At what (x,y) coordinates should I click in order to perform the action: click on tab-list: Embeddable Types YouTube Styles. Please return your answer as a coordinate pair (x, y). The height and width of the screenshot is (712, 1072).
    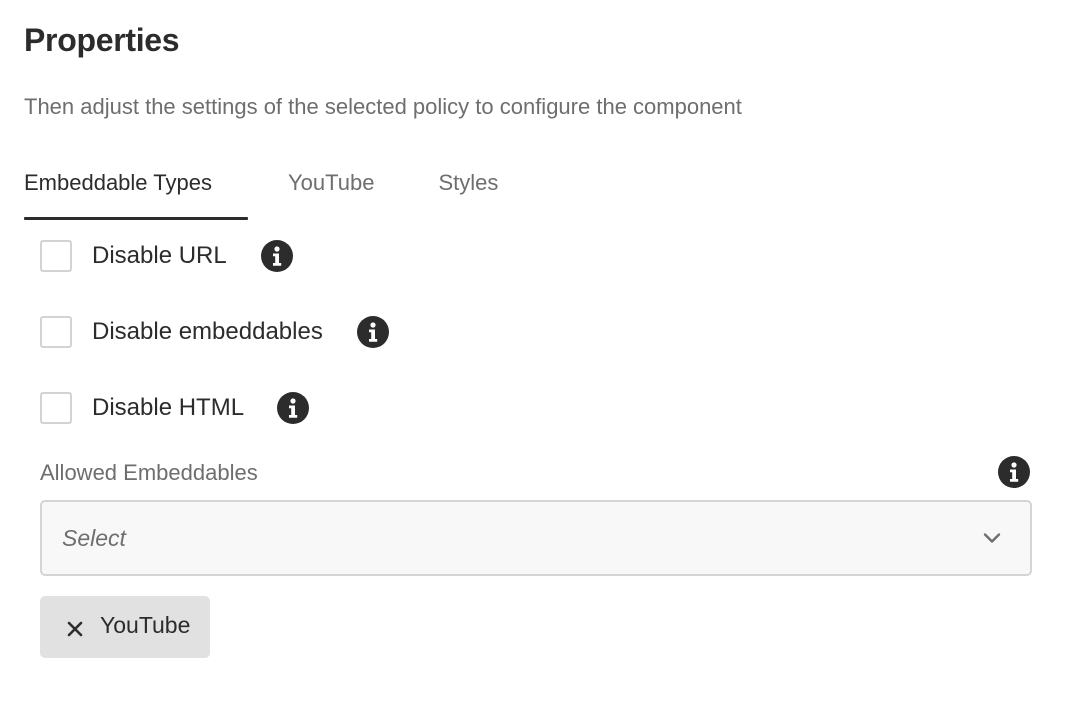
    Looking at the image, I should click on (261, 194).